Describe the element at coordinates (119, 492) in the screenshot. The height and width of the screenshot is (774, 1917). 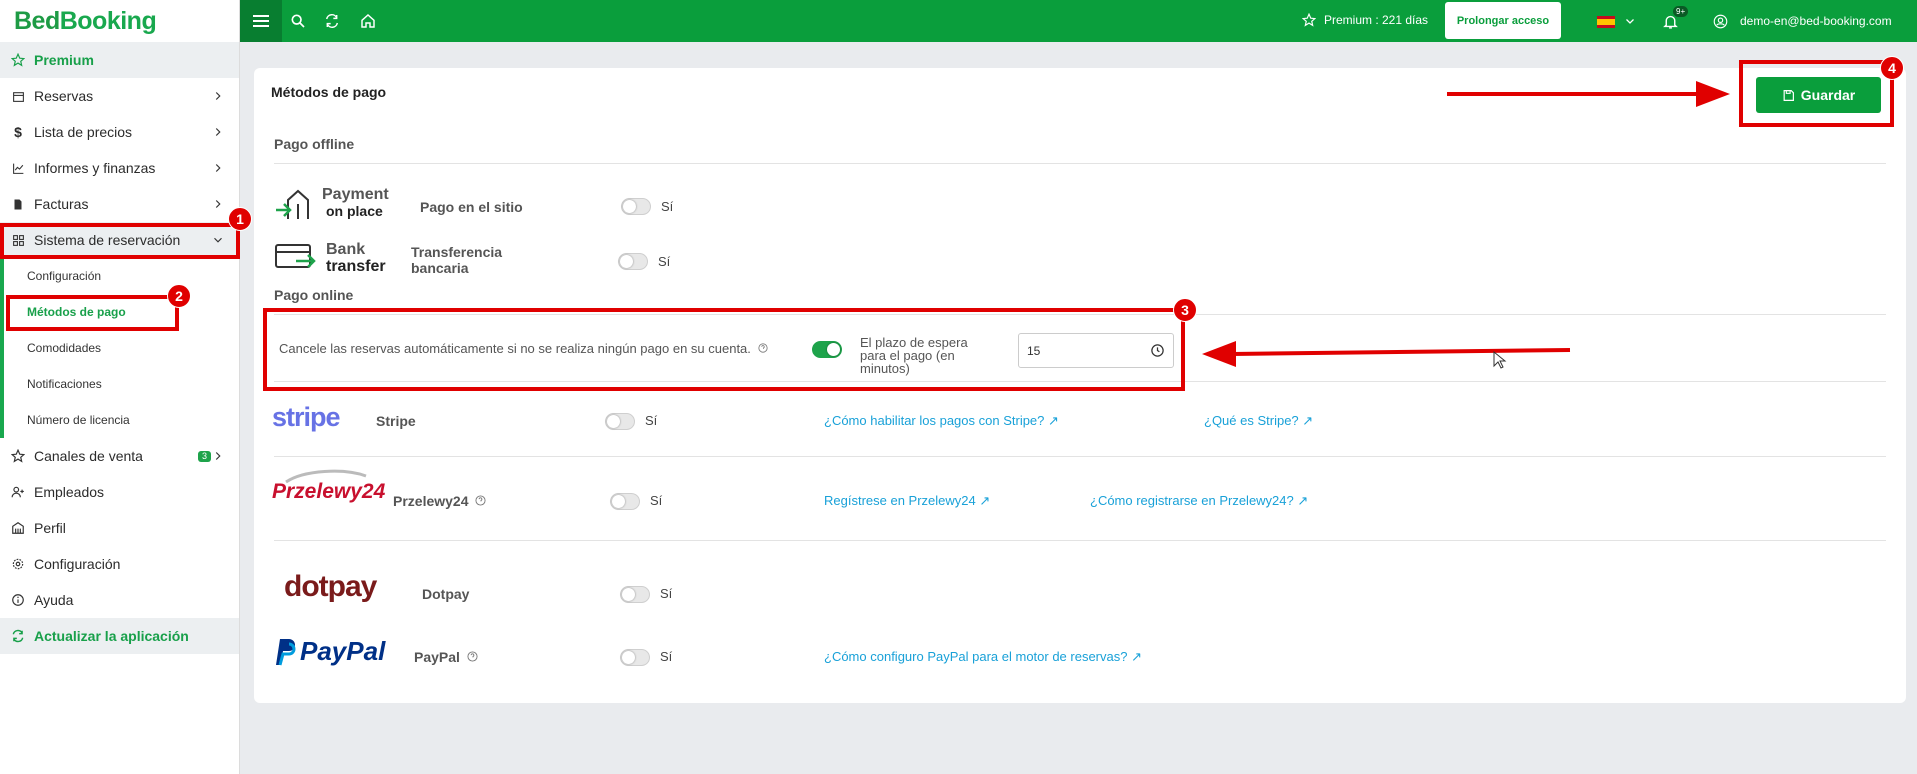
I see `sidebar-item-empleados: Empleados` at that location.